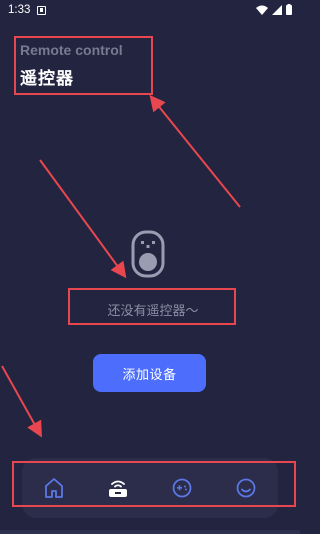  I want to click on annotation-arrow-nav, so click(21, 401).